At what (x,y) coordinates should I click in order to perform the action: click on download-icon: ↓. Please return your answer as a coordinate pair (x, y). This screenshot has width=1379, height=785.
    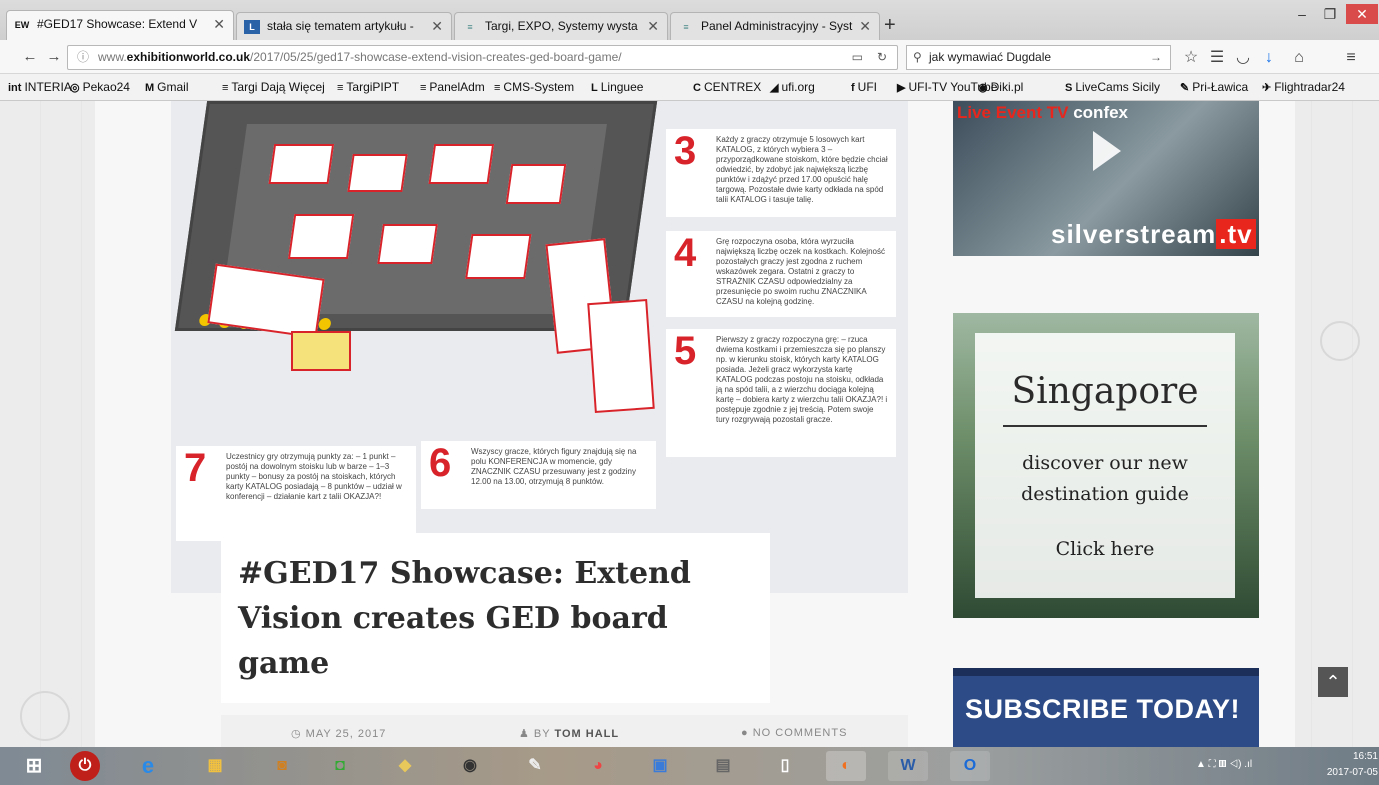
    Looking at the image, I should click on (1269, 58).